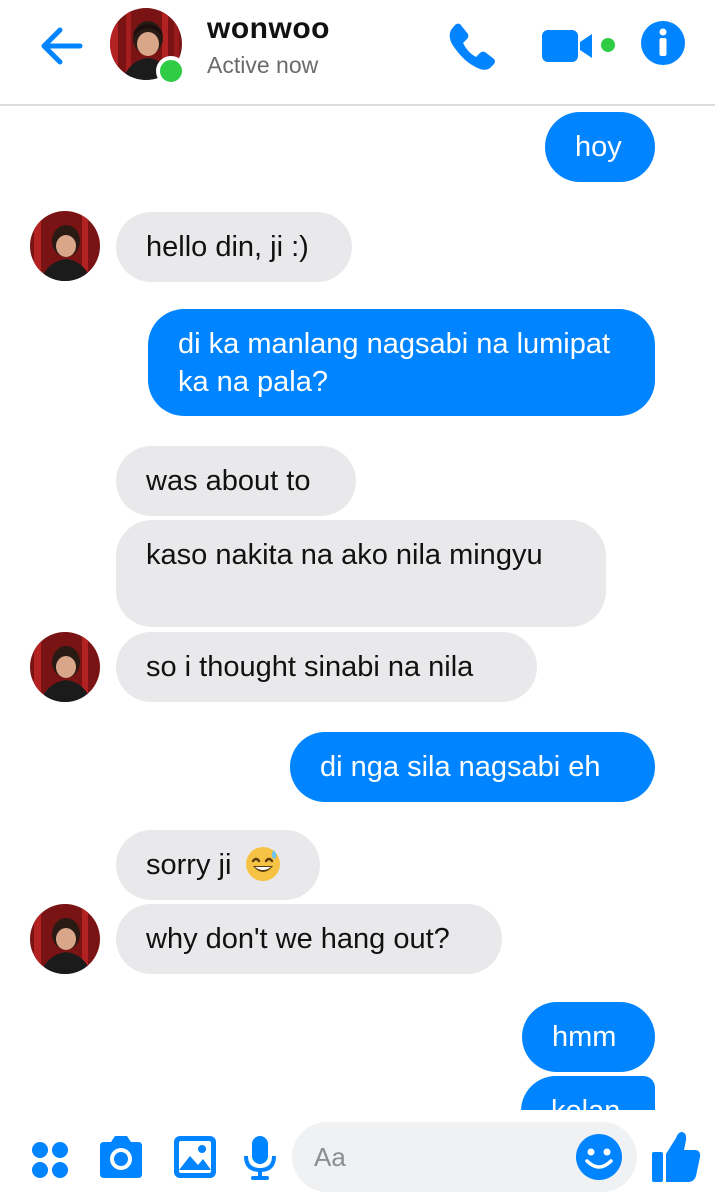 Image resolution: width=715 pixels, height=1200 pixels. What do you see at coordinates (234, 247) in the screenshot?
I see `message-bubble-incoming: hello din, ji :)` at bounding box center [234, 247].